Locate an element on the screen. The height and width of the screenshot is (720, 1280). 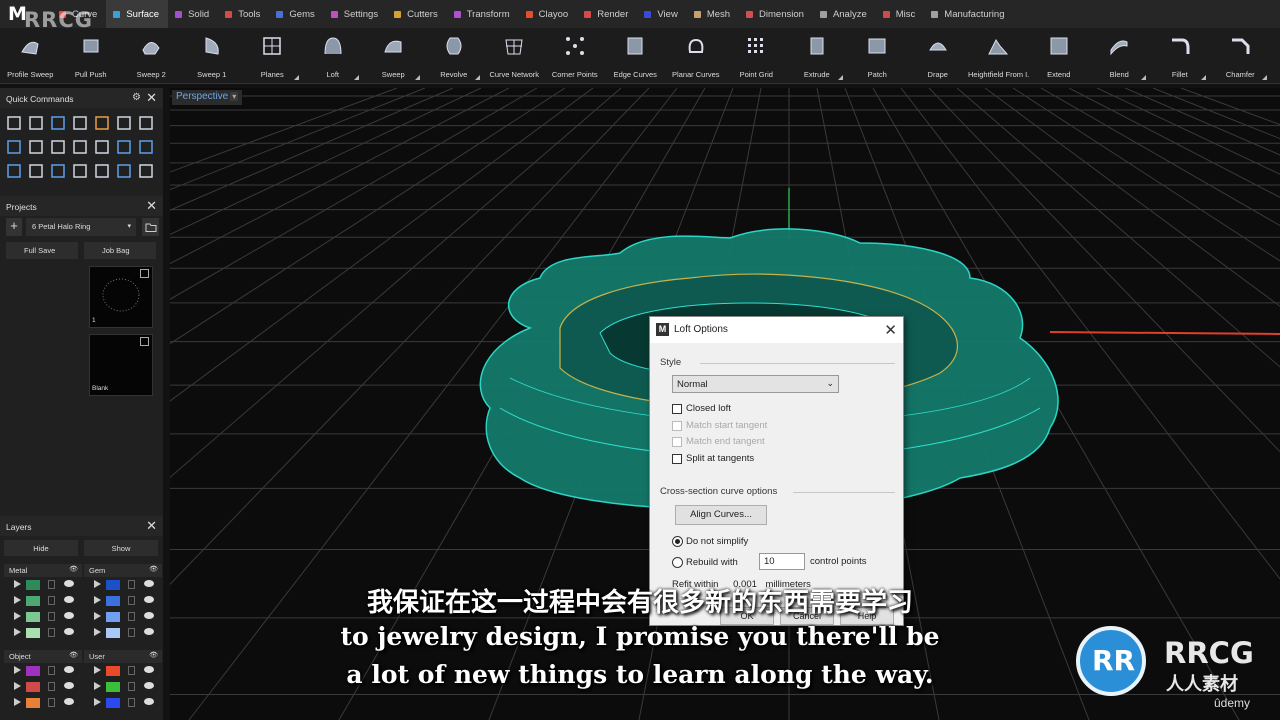
explode-icon is located at coordinates (36, 147).